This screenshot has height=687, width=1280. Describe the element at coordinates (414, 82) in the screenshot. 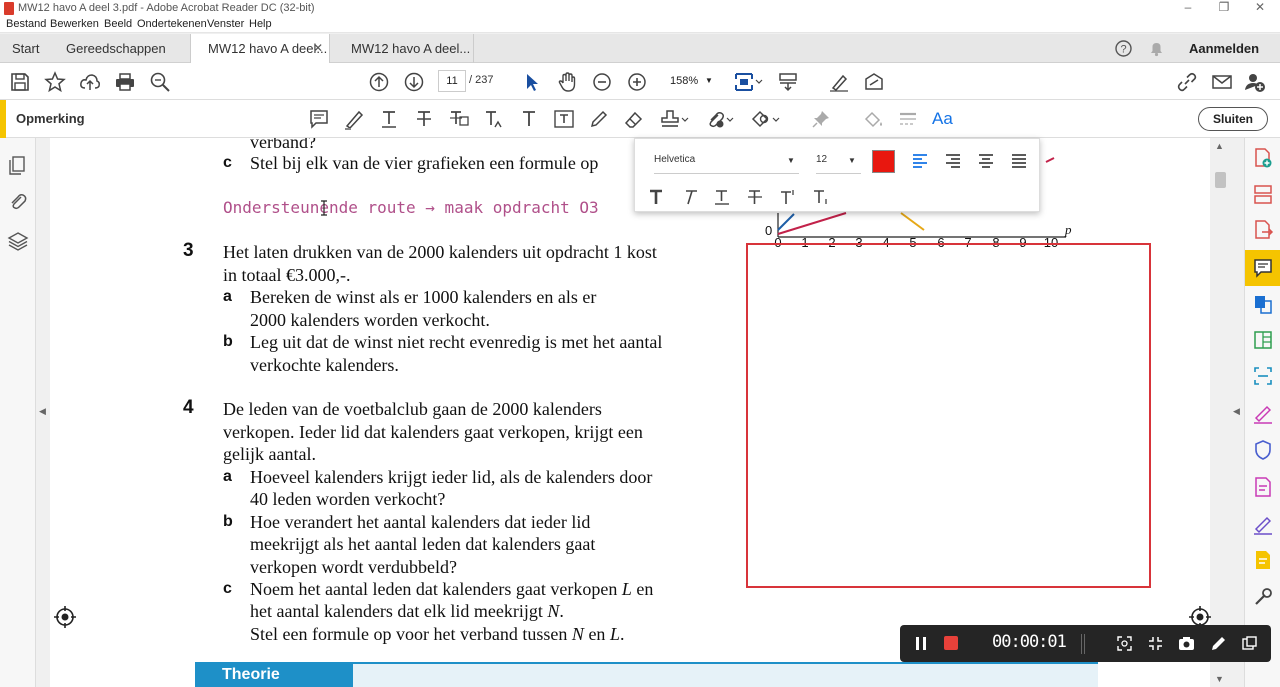

I see `next-page-icon` at that location.